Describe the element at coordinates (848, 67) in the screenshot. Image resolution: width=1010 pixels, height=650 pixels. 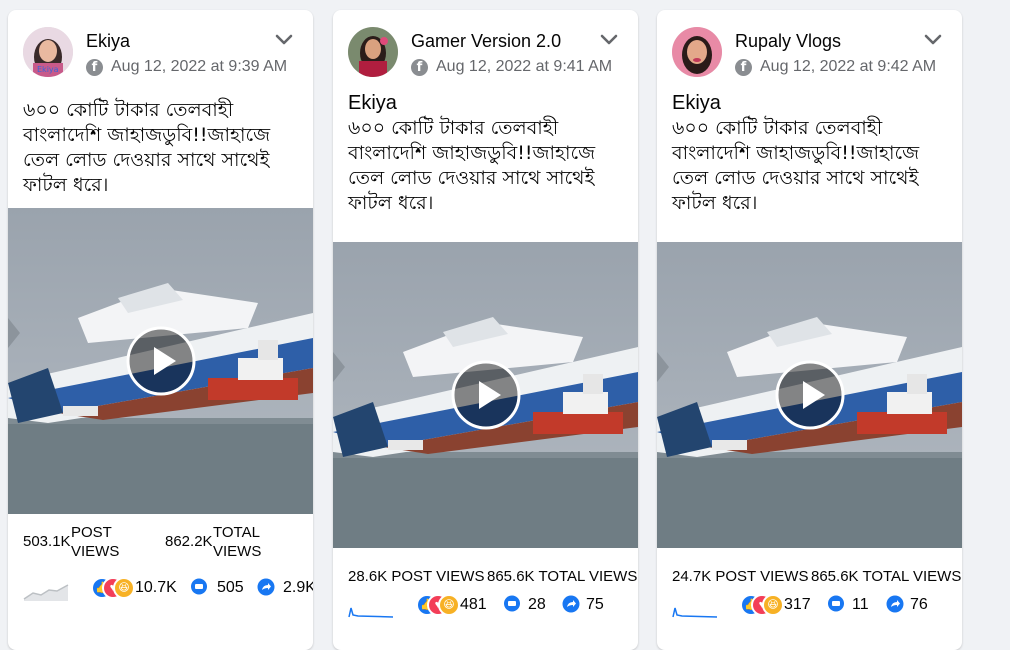
I see `post-timestamp: Aug 12, 2022 at 9:42 AM` at that location.